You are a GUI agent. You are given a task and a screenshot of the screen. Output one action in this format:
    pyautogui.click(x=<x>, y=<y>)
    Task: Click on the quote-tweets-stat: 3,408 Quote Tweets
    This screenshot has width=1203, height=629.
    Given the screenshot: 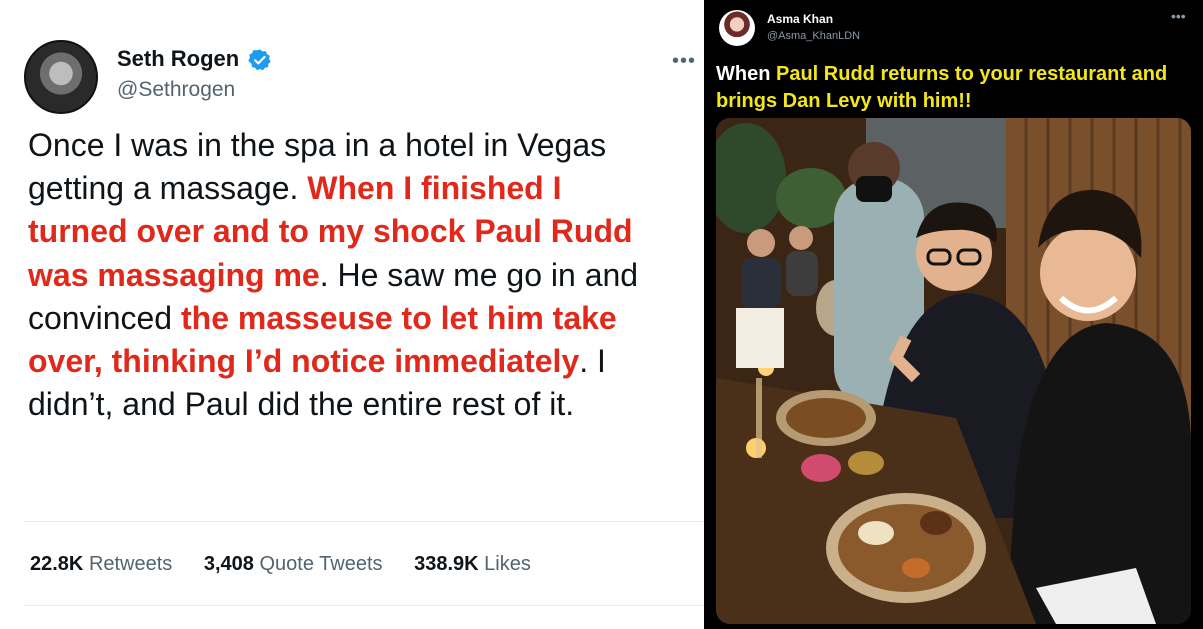 What is the action you would take?
    pyautogui.click(x=293, y=564)
    